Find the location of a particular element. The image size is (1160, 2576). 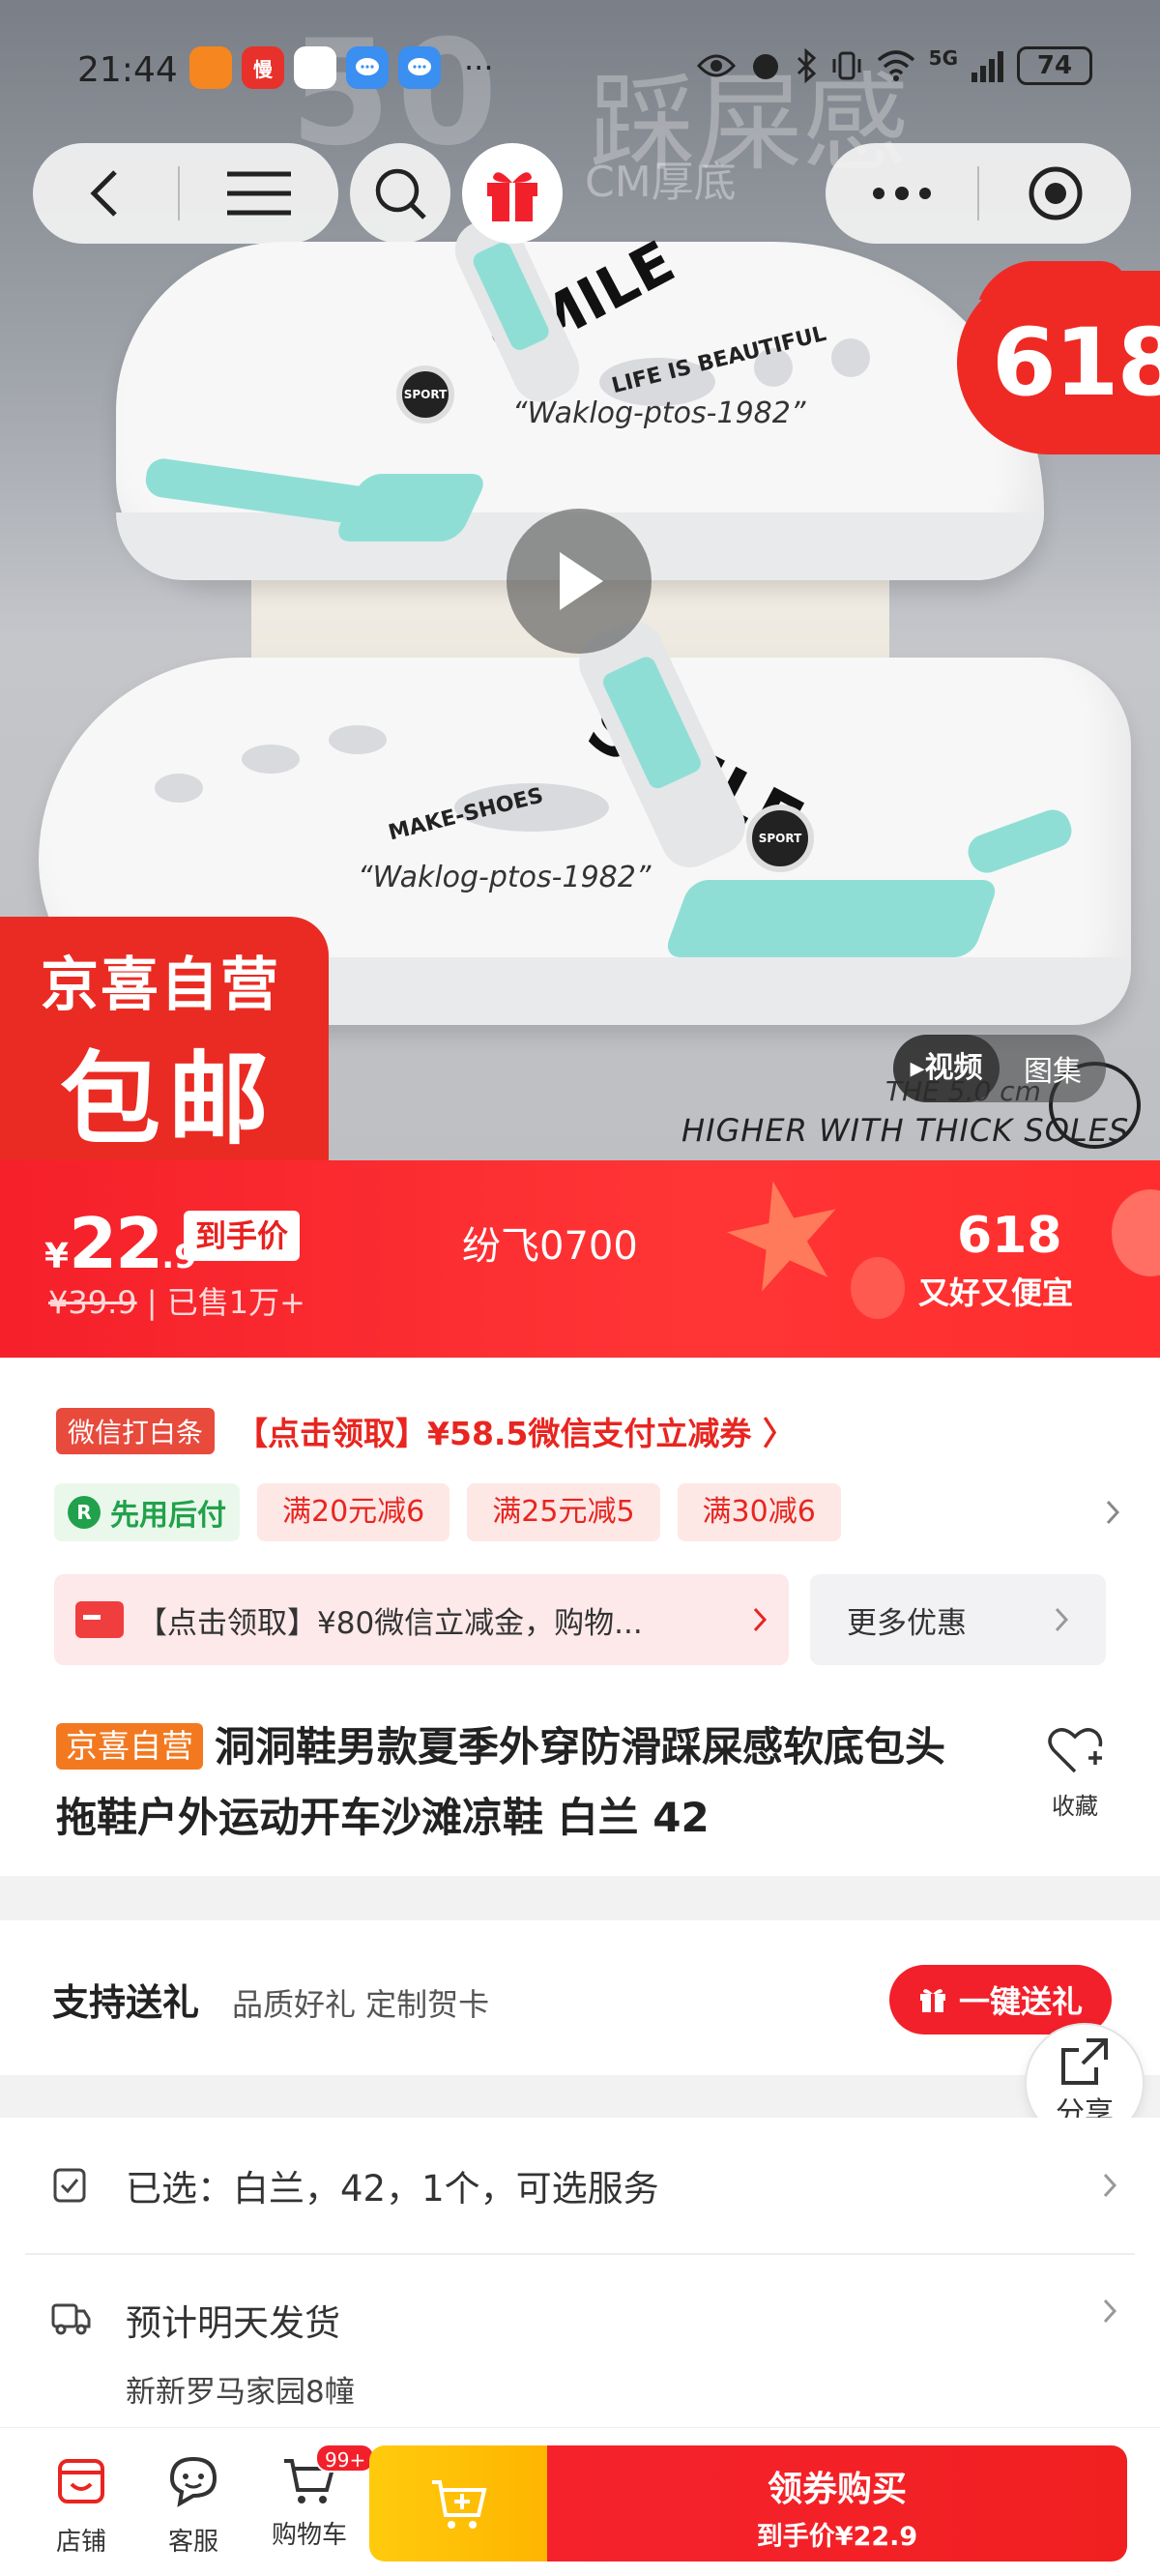

pay-later-chip: R 先用后付 is located at coordinates (147, 1512).